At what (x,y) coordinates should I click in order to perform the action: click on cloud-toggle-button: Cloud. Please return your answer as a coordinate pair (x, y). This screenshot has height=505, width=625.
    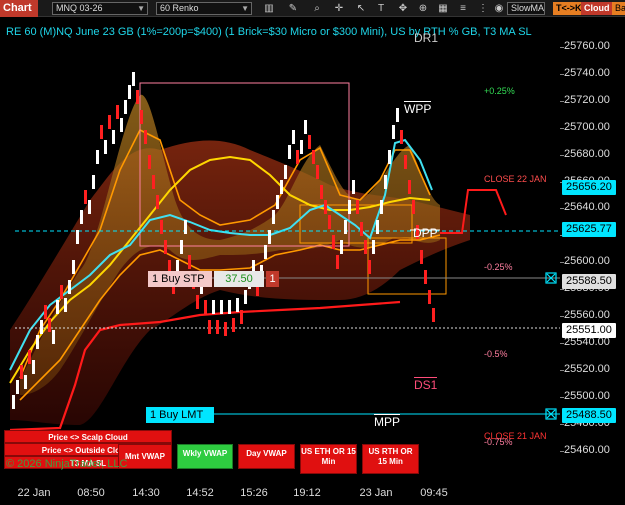
    Looking at the image, I should click on (597, 8).